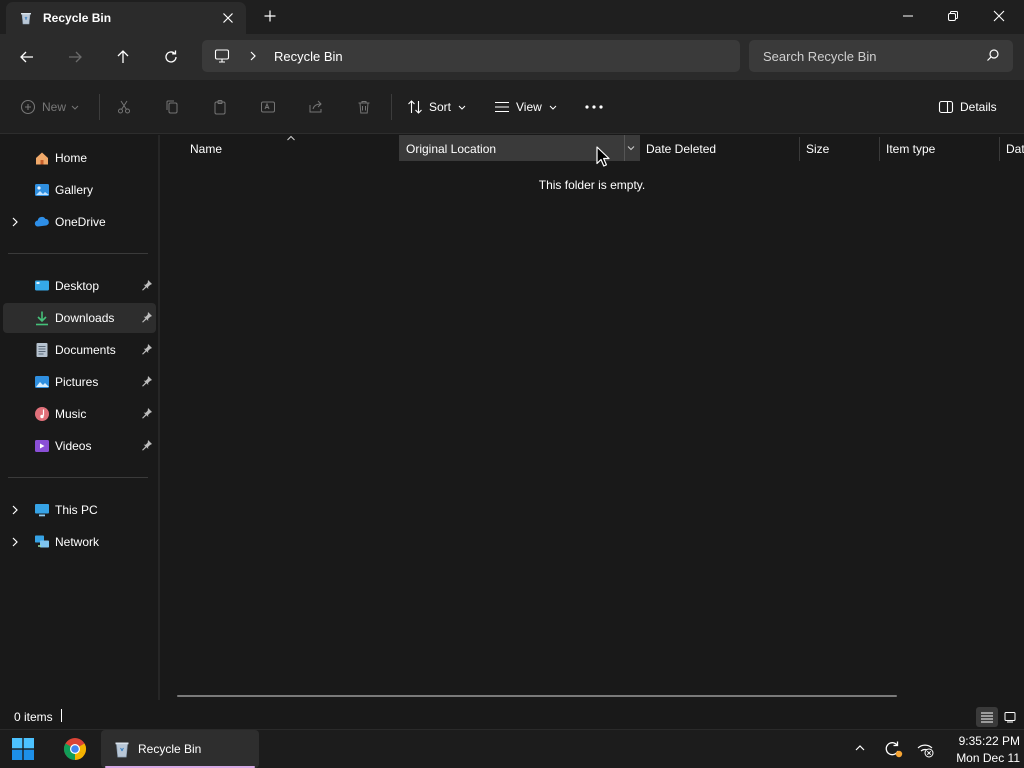  What do you see at coordinates (180, 749) in the screenshot?
I see `taskbar-app-file-explorer: Recycle Bin` at bounding box center [180, 749].